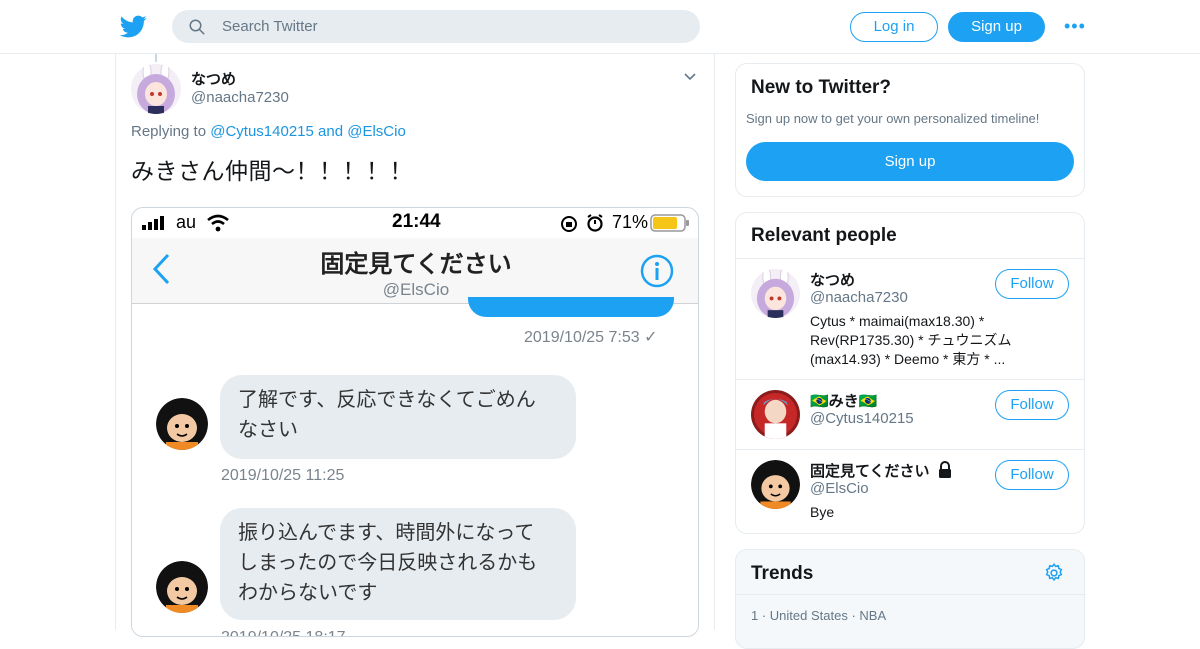 This screenshot has height=649, width=1200. Describe the element at coordinates (595, 223) in the screenshot. I see `alarm-icon` at that location.